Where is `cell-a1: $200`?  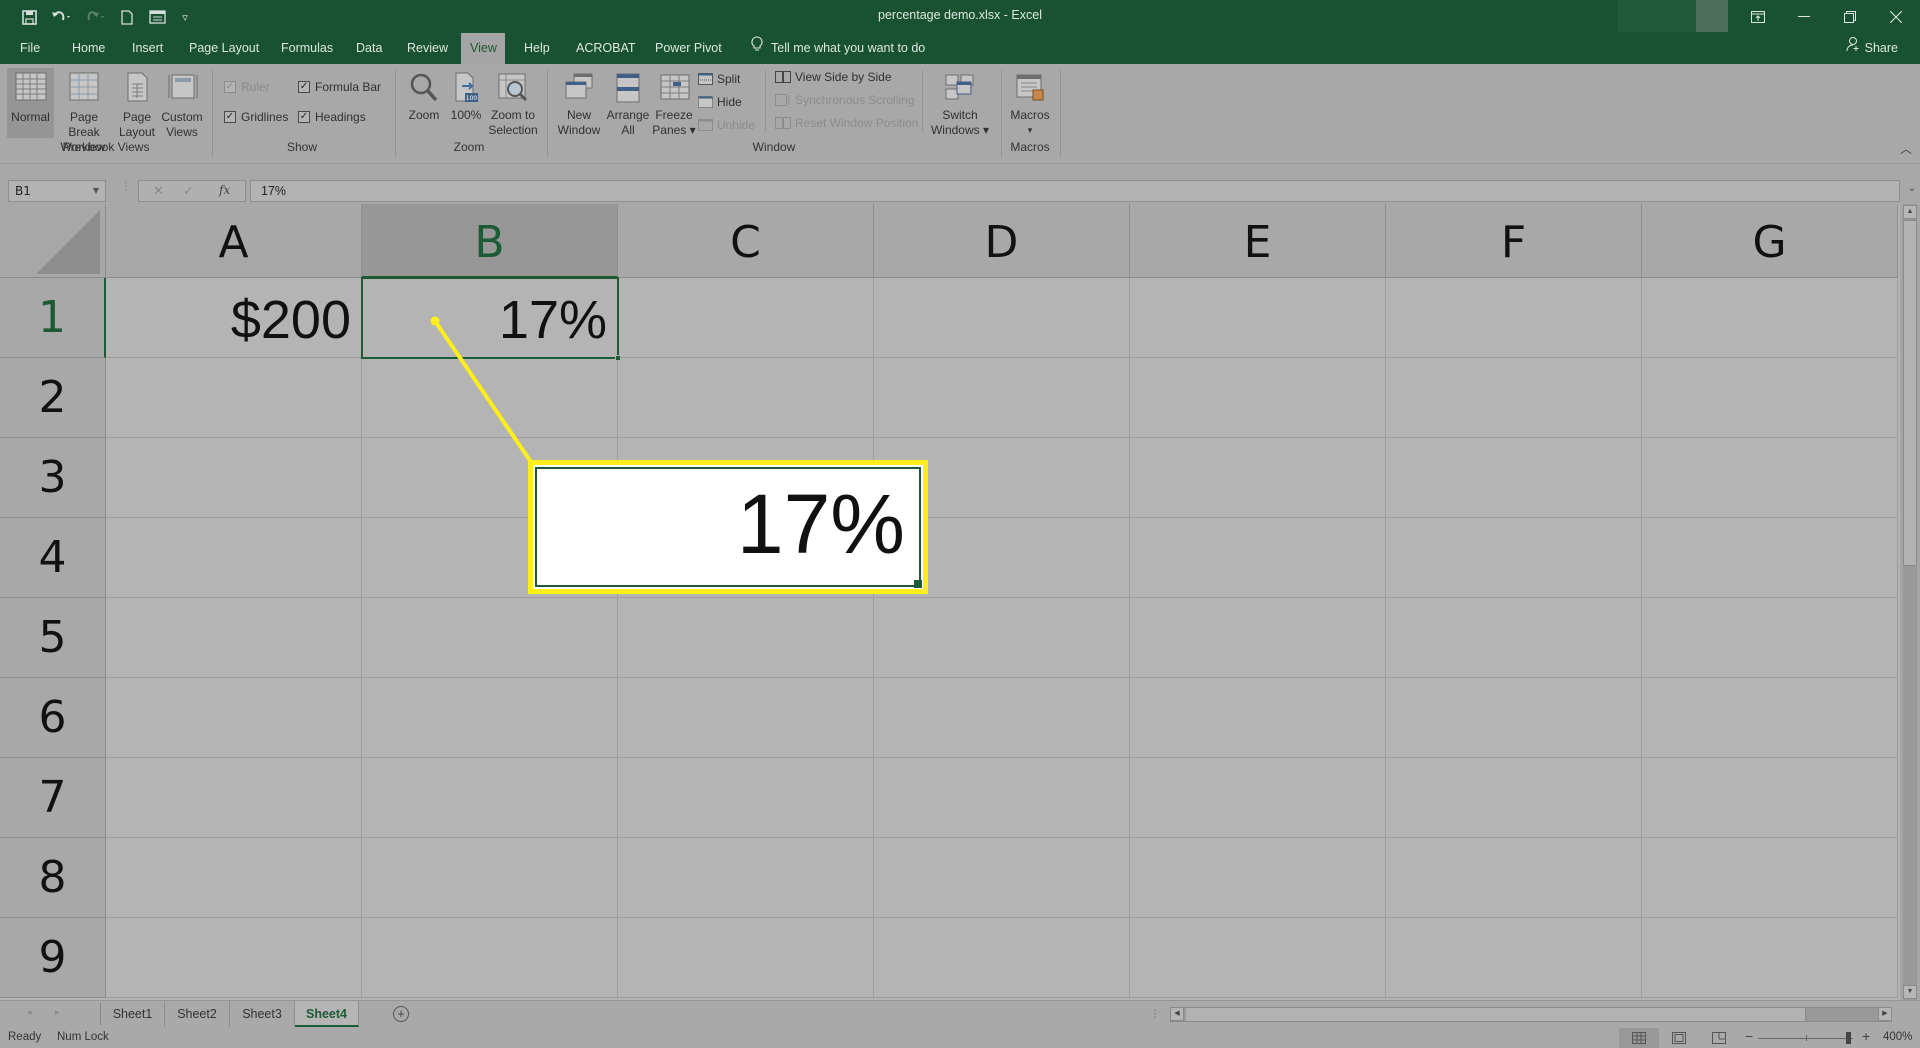 cell-a1: $200 is located at coordinates (234, 318).